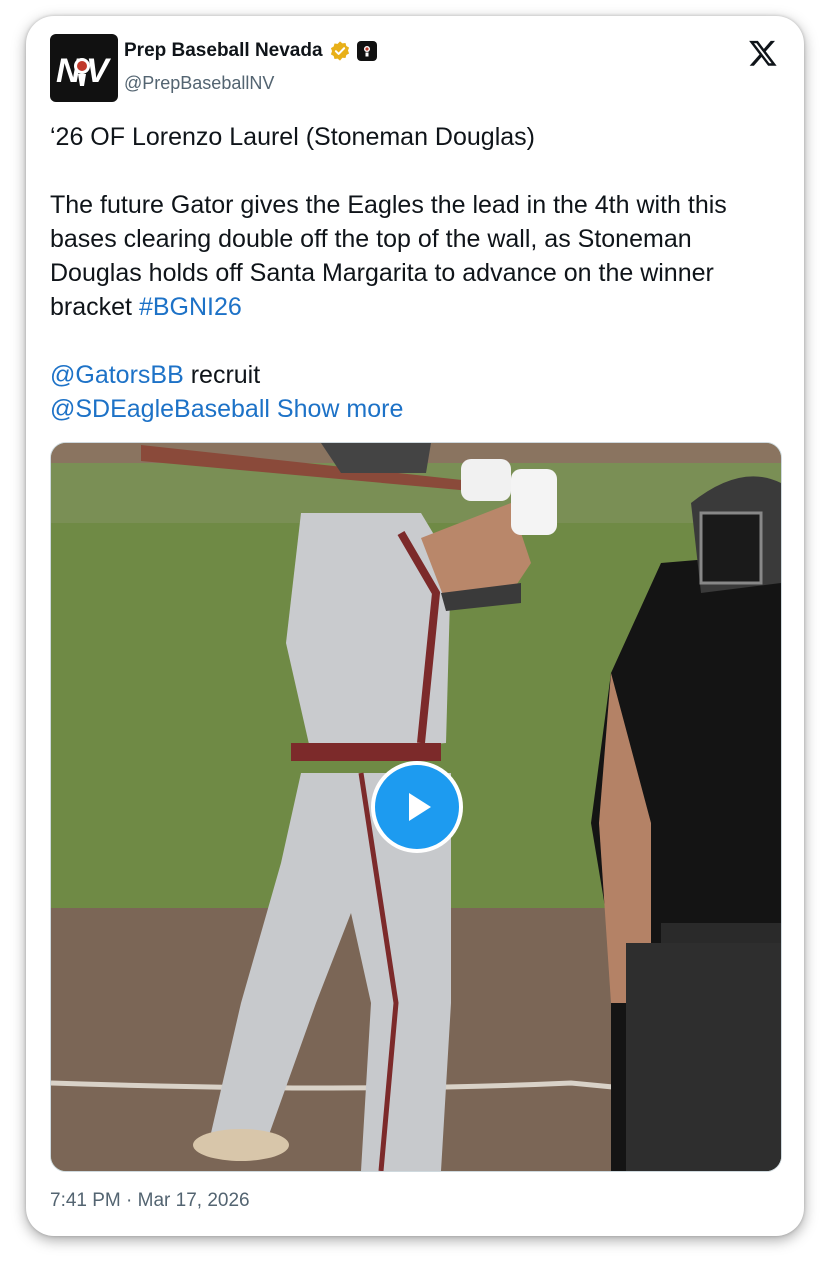  I want to click on play-icon, so click(420, 807).